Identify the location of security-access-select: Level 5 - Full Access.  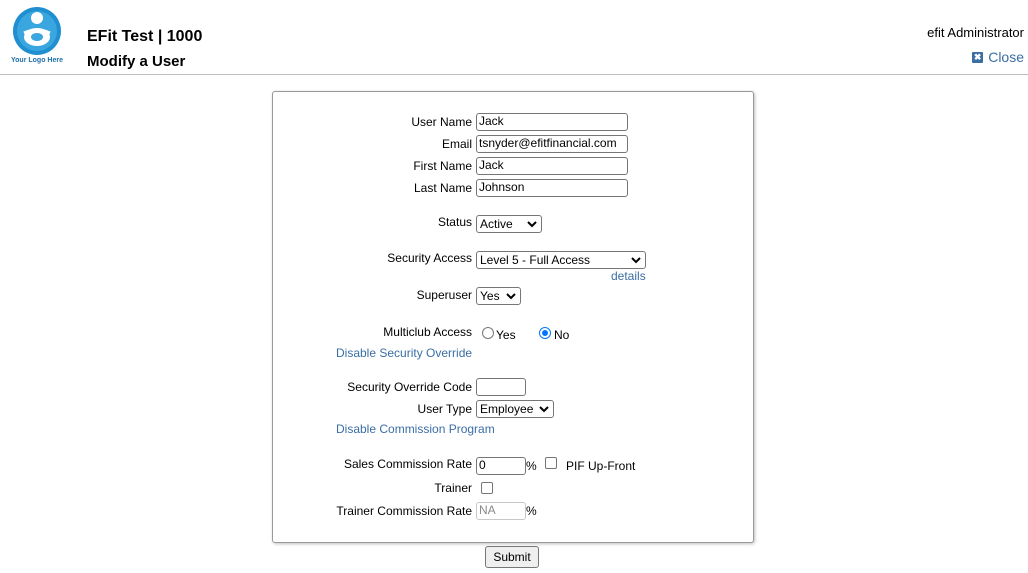
(561, 260).